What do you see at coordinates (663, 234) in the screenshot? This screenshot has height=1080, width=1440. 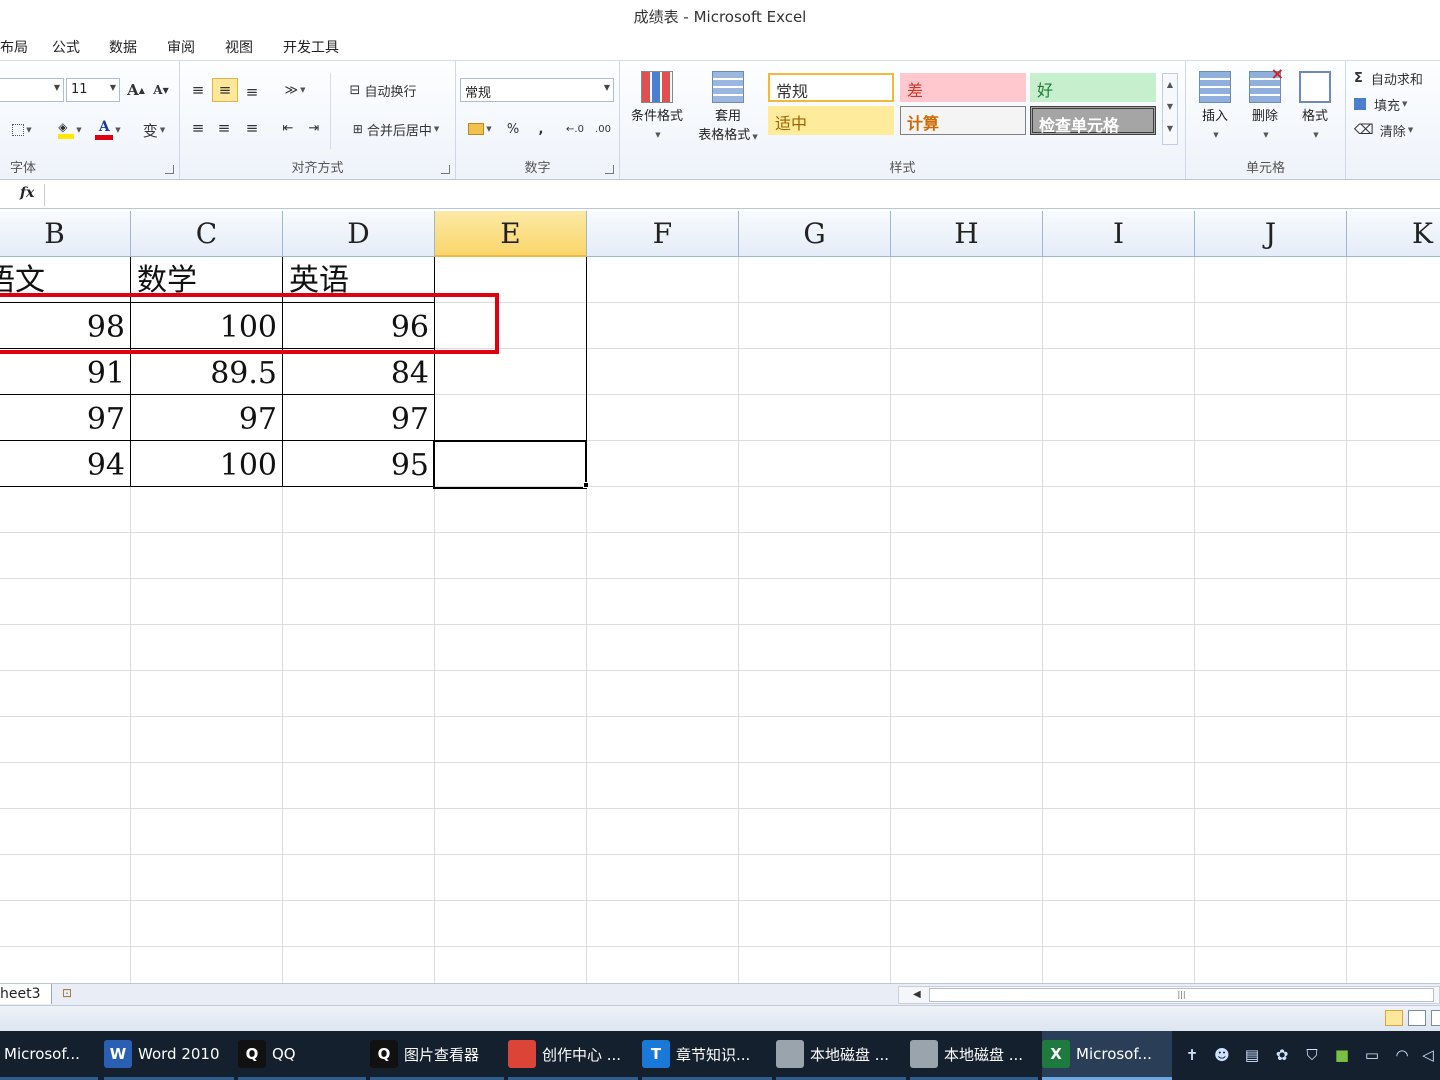 I see `column-header-f: F` at bounding box center [663, 234].